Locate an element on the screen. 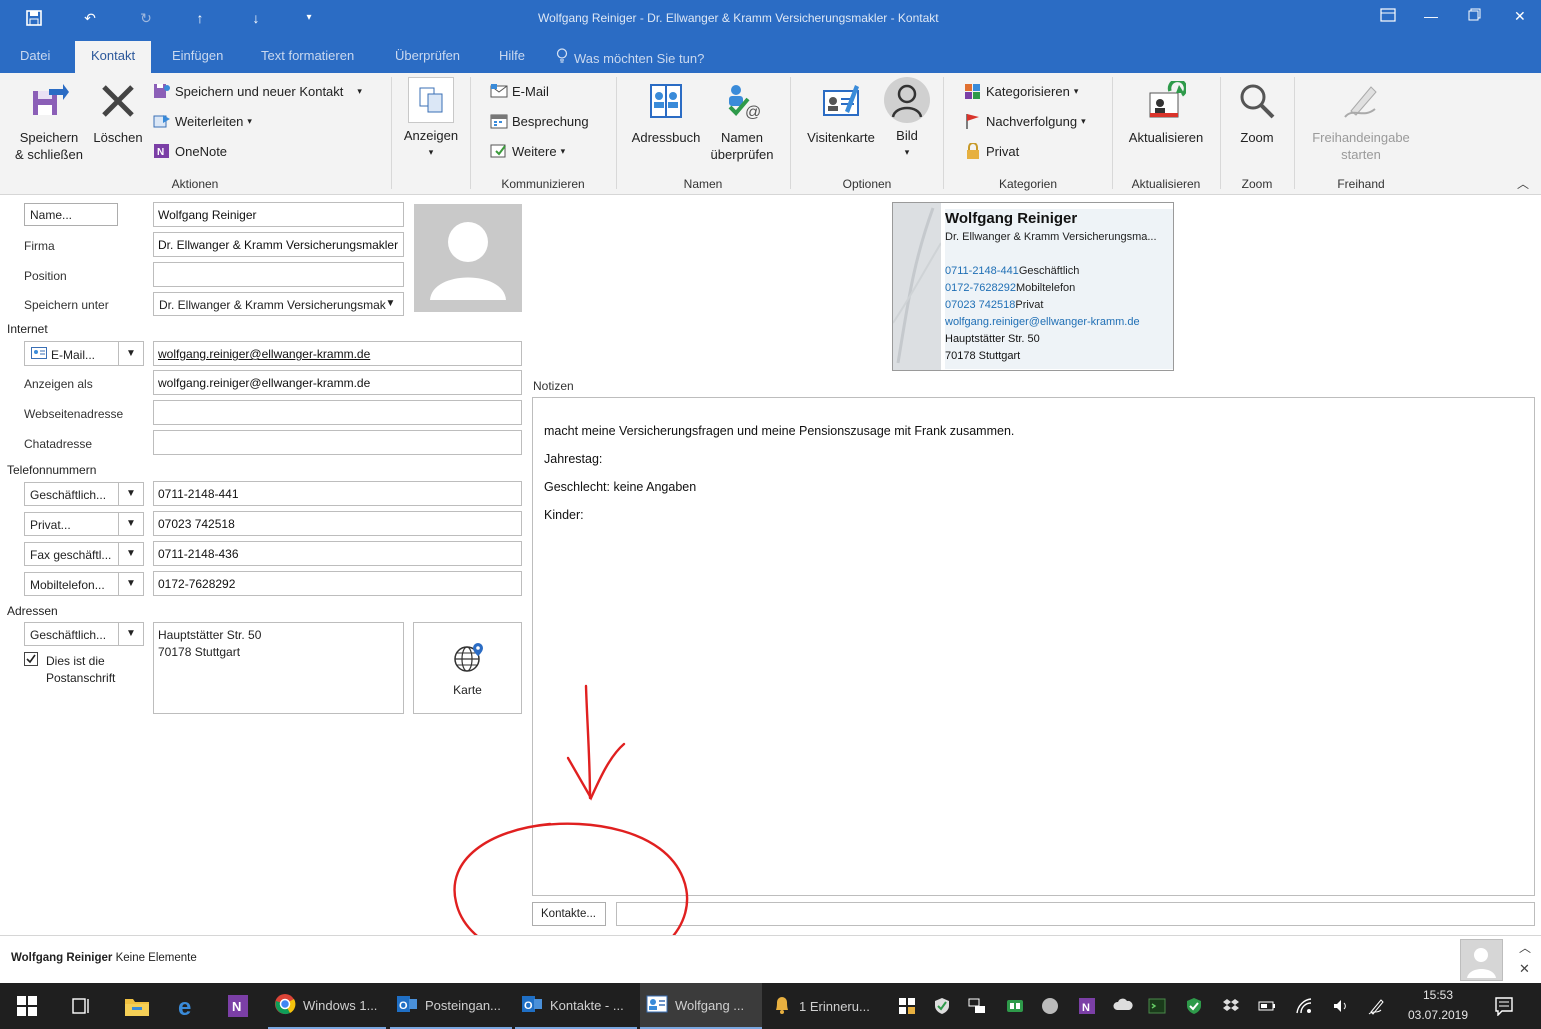 The width and height of the screenshot is (1541, 1029). people-pane-photo is located at coordinates (1481, 960).